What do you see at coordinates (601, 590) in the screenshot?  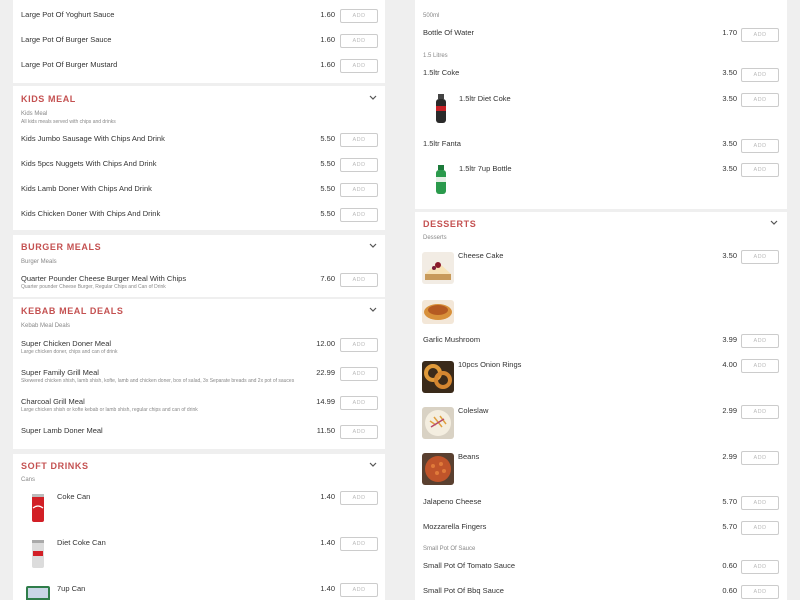 I see `list-item: Small Pot Of Bbq Sauce 0.60 ADD` at bounding box center [601, 590].